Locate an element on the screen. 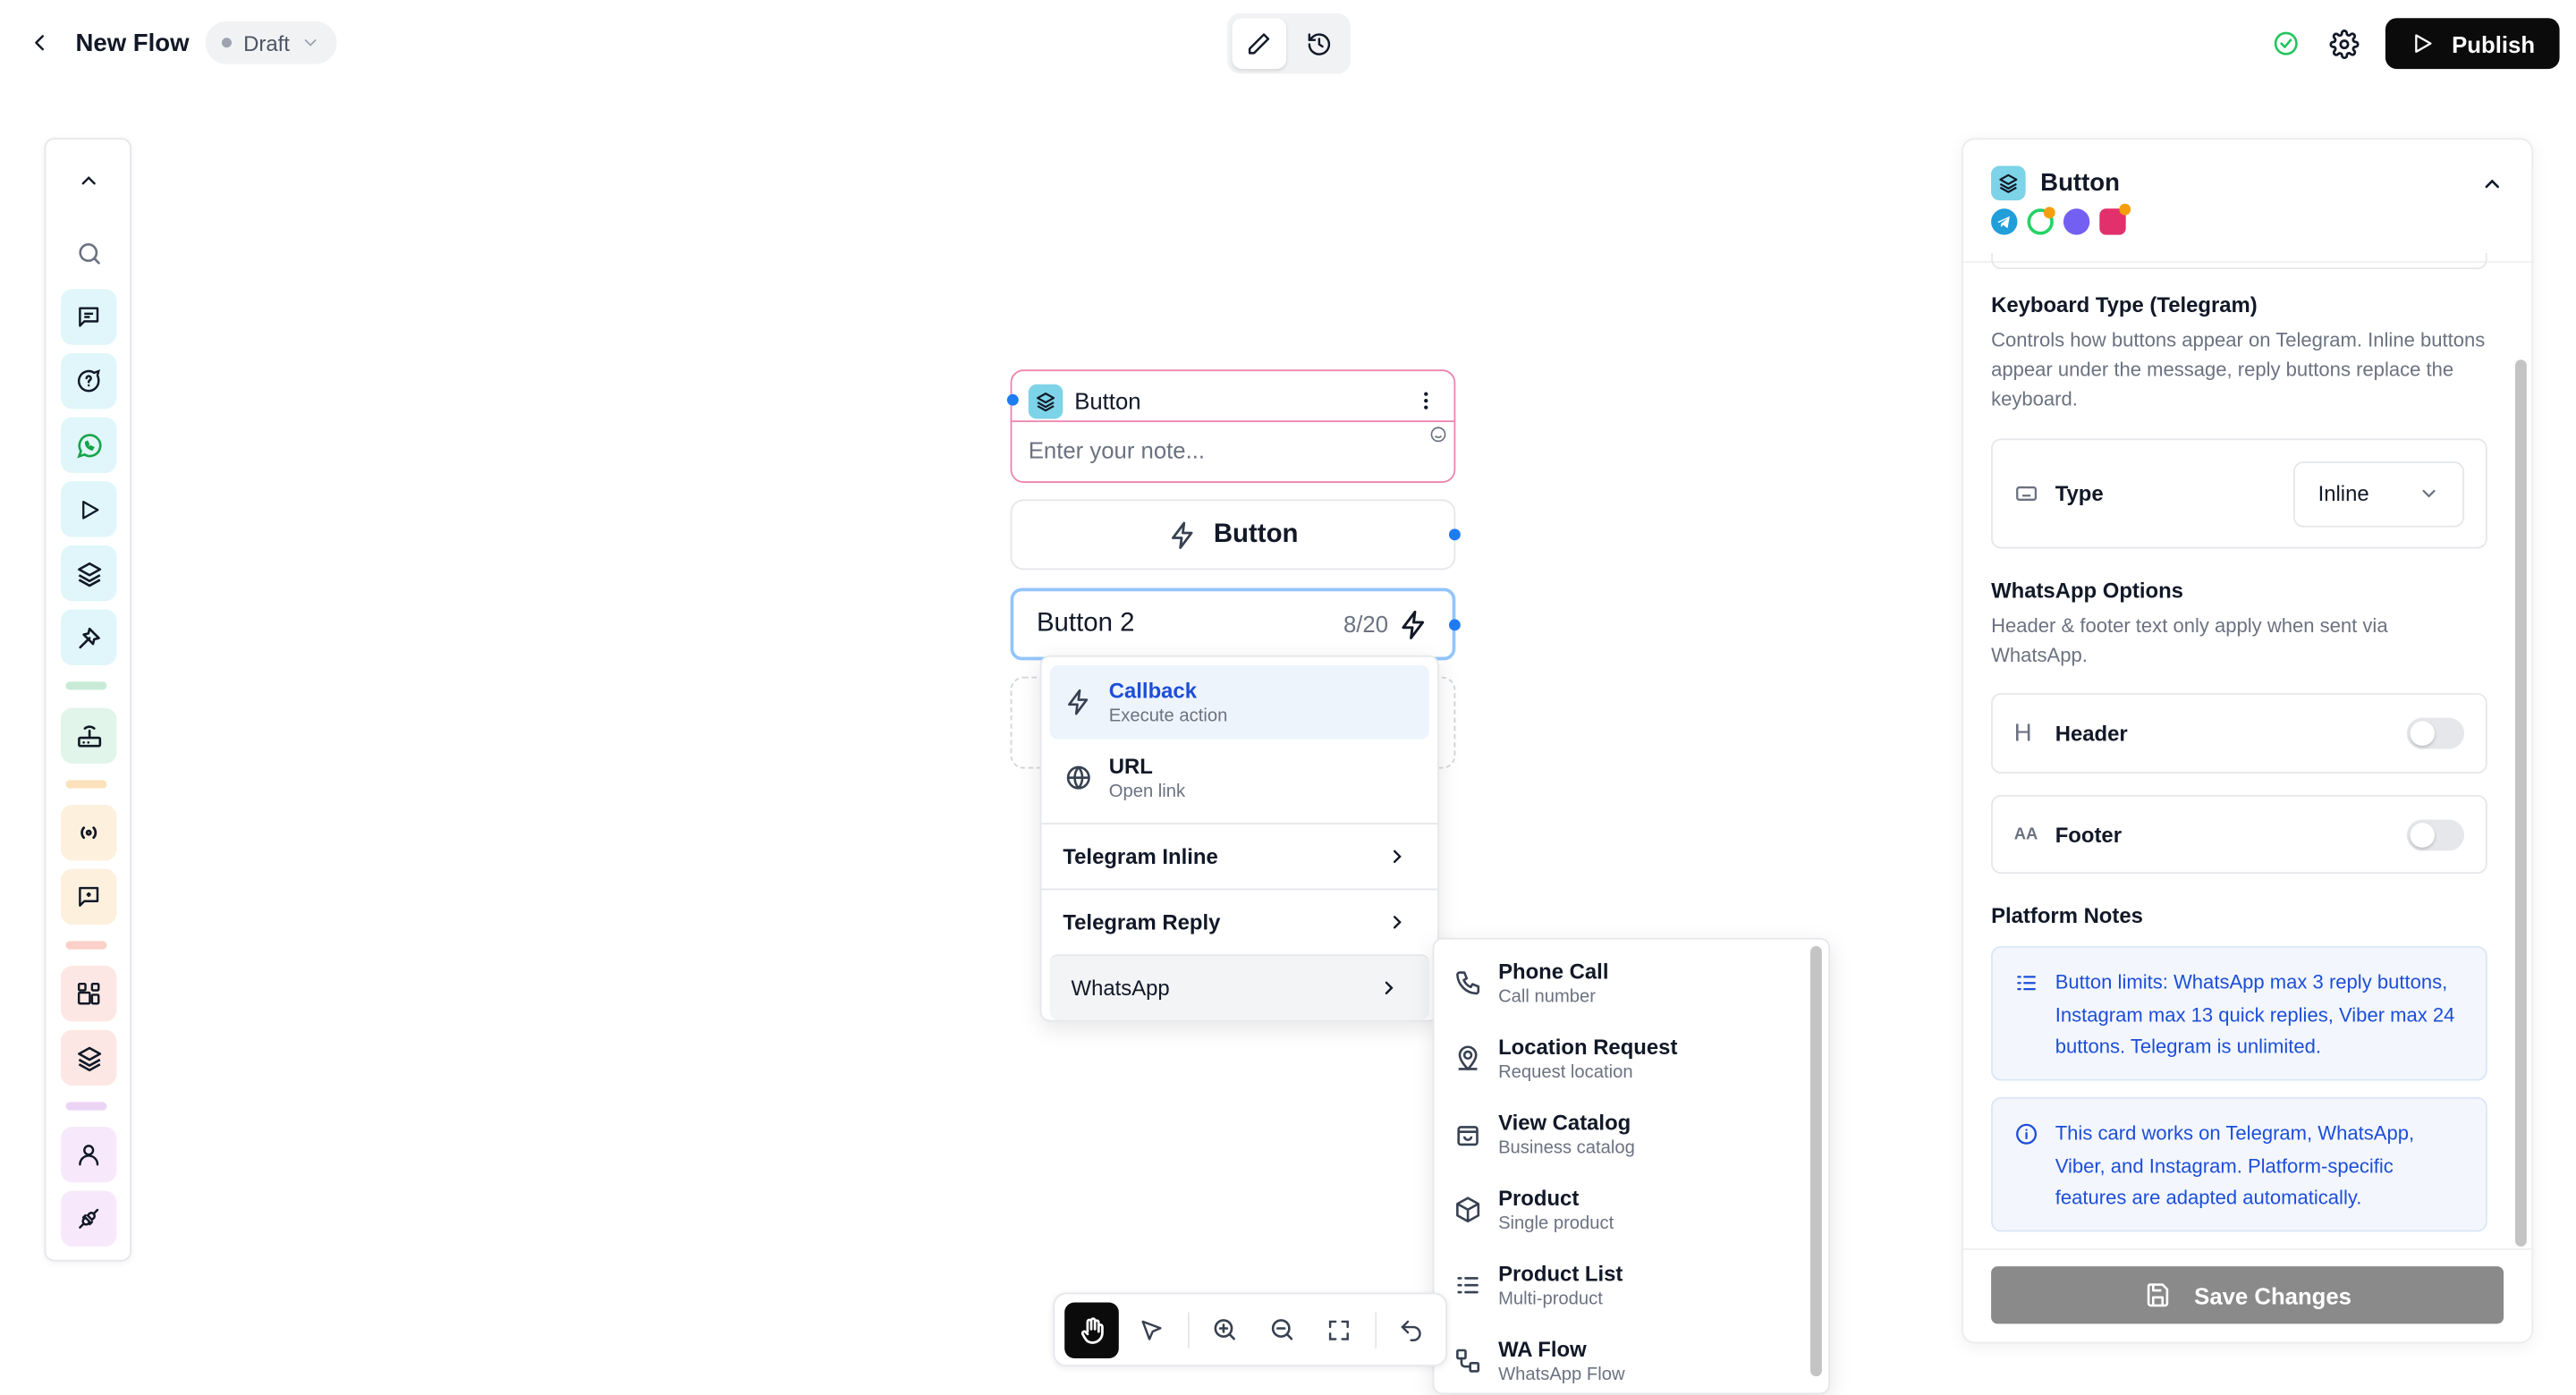 Image resolution: width=2576 pixels, height=1395 pixels. menu-group-label: WhatsApp is located at coordinates (1120, 988).